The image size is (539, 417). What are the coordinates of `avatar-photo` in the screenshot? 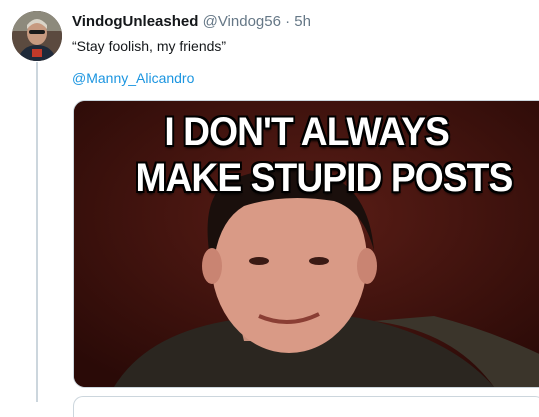 It's located at (37, 36).